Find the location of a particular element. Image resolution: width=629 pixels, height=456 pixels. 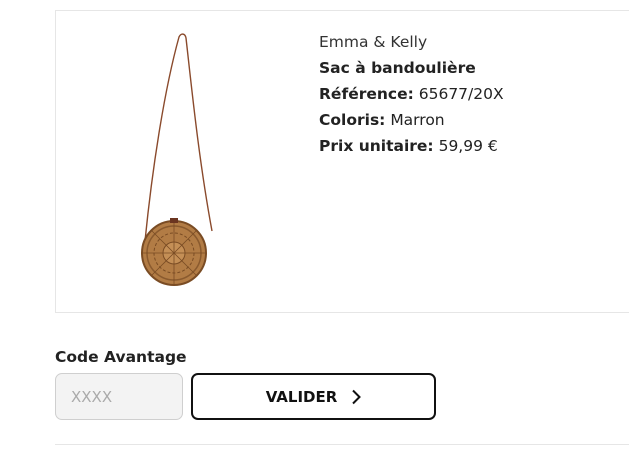

product-price: Prix unitaire: 59,99 € is located at coordinates (469, 146).